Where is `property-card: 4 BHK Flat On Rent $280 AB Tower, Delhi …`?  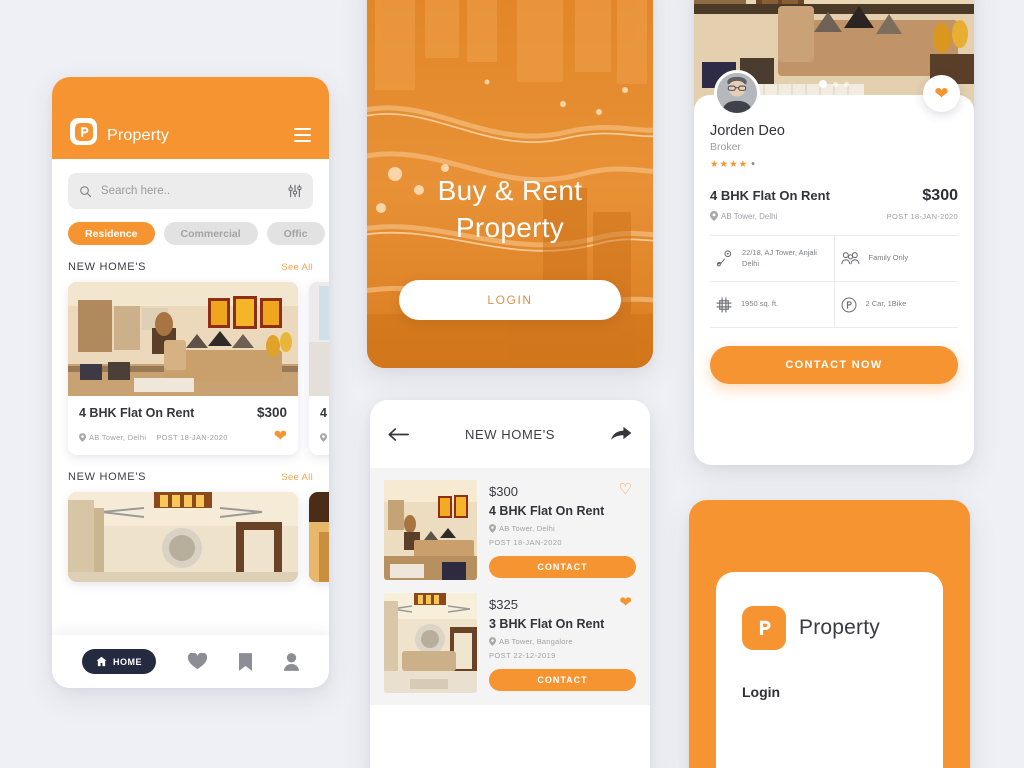
property-card: 4 BHK Flat On Rent $280 AB Tower, Delhi … is located at coordinates (319, 368).